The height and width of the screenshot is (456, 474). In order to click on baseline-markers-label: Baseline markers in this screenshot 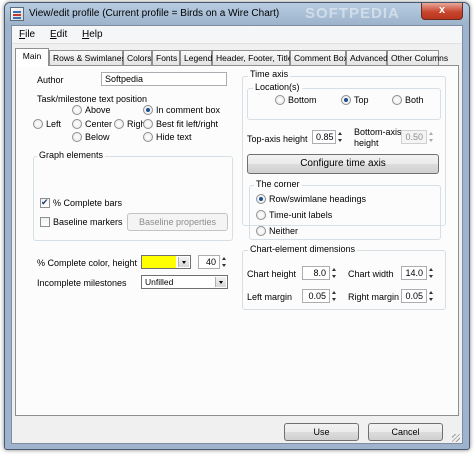, I will do `click(88, 222)`.